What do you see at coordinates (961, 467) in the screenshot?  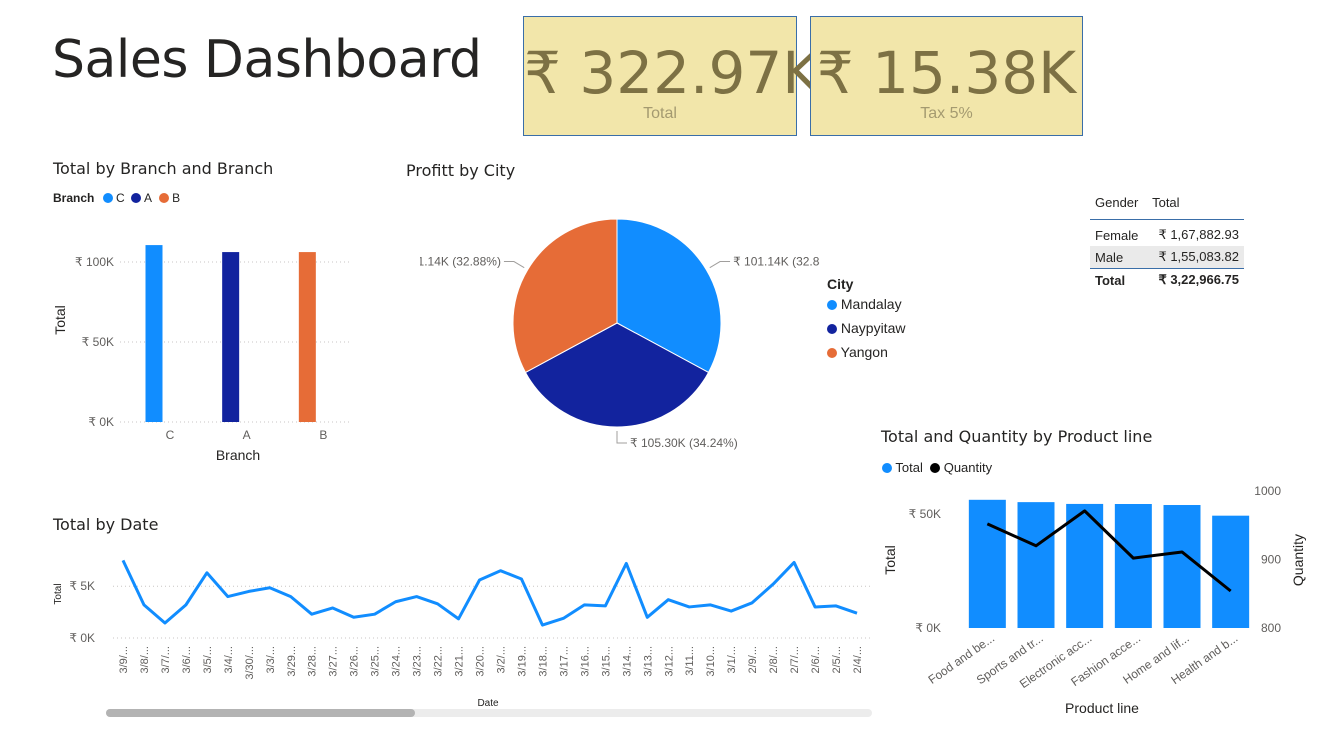 I see `legend-item-quantity: Quantity` at bounding box center [961, 467].